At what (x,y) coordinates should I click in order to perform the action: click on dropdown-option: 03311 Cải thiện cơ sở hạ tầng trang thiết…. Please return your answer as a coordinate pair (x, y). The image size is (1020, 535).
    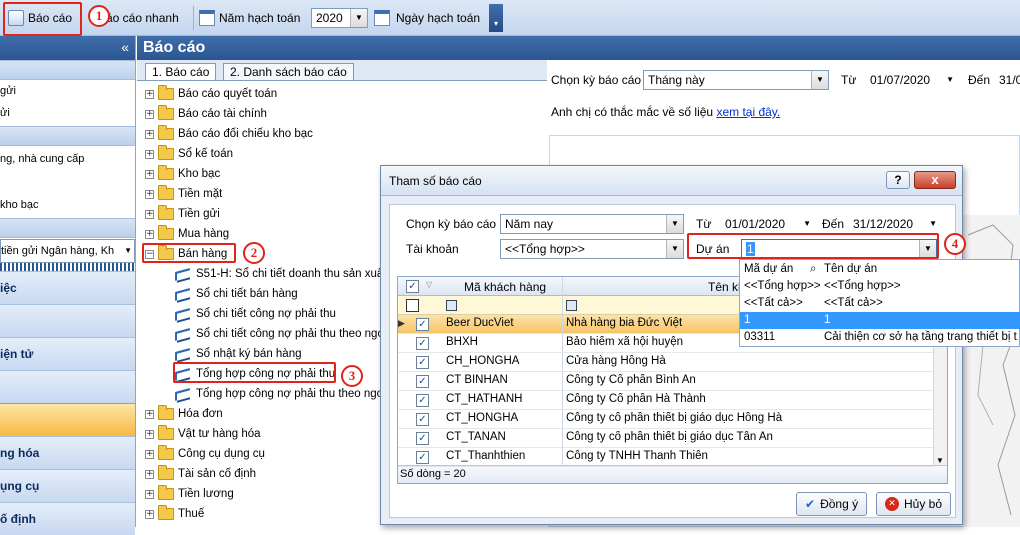
    Looking at the image, I should click on (880, 337).